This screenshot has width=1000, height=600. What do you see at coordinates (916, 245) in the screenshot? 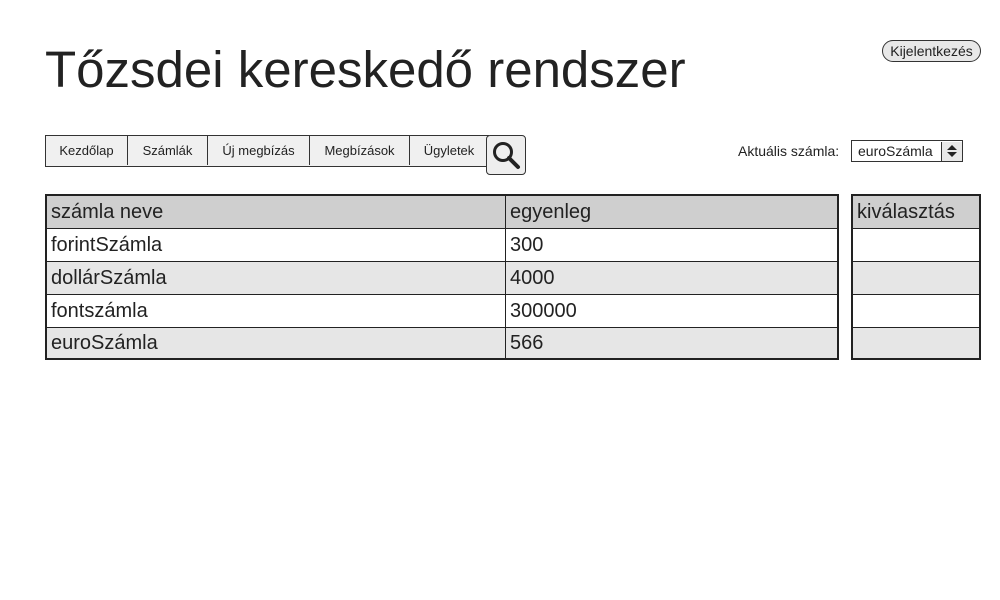
I see `select-cell-forint` at bounding box center [916, 245].